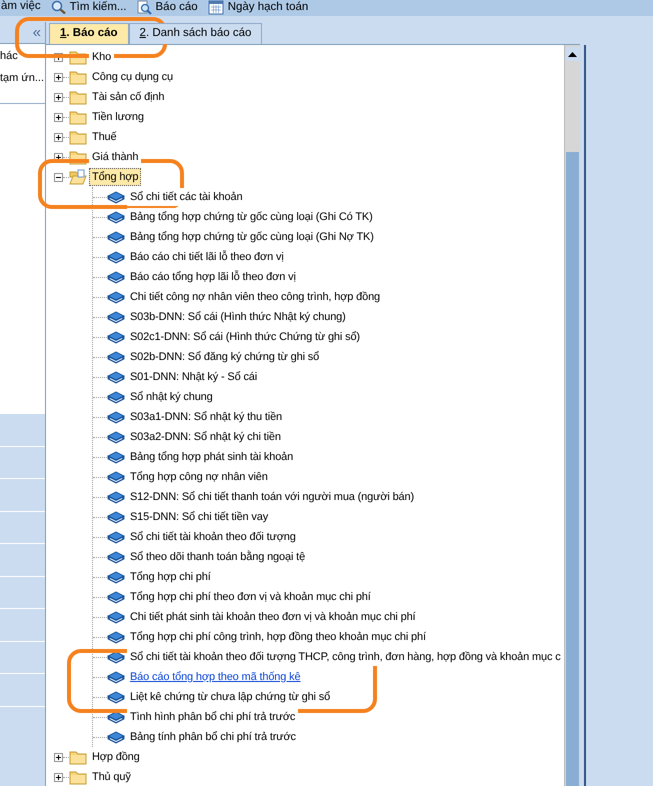 Image resolution: width=653 pixels, height=786 pixels. Describe the element at coordinates (260, 7) in the screenshot. I see `toolbar-button: Ngày hạch toán` at that location.